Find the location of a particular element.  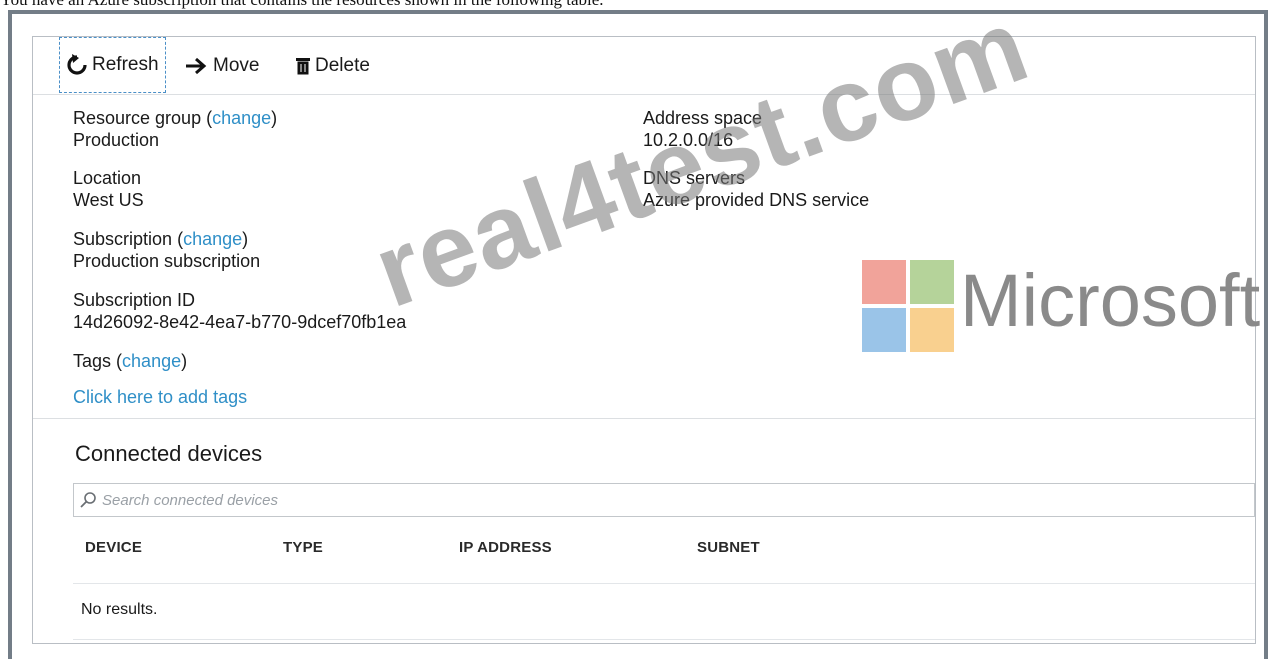

column-header-subnet: SUBNET is located at coordinates (728, 547).